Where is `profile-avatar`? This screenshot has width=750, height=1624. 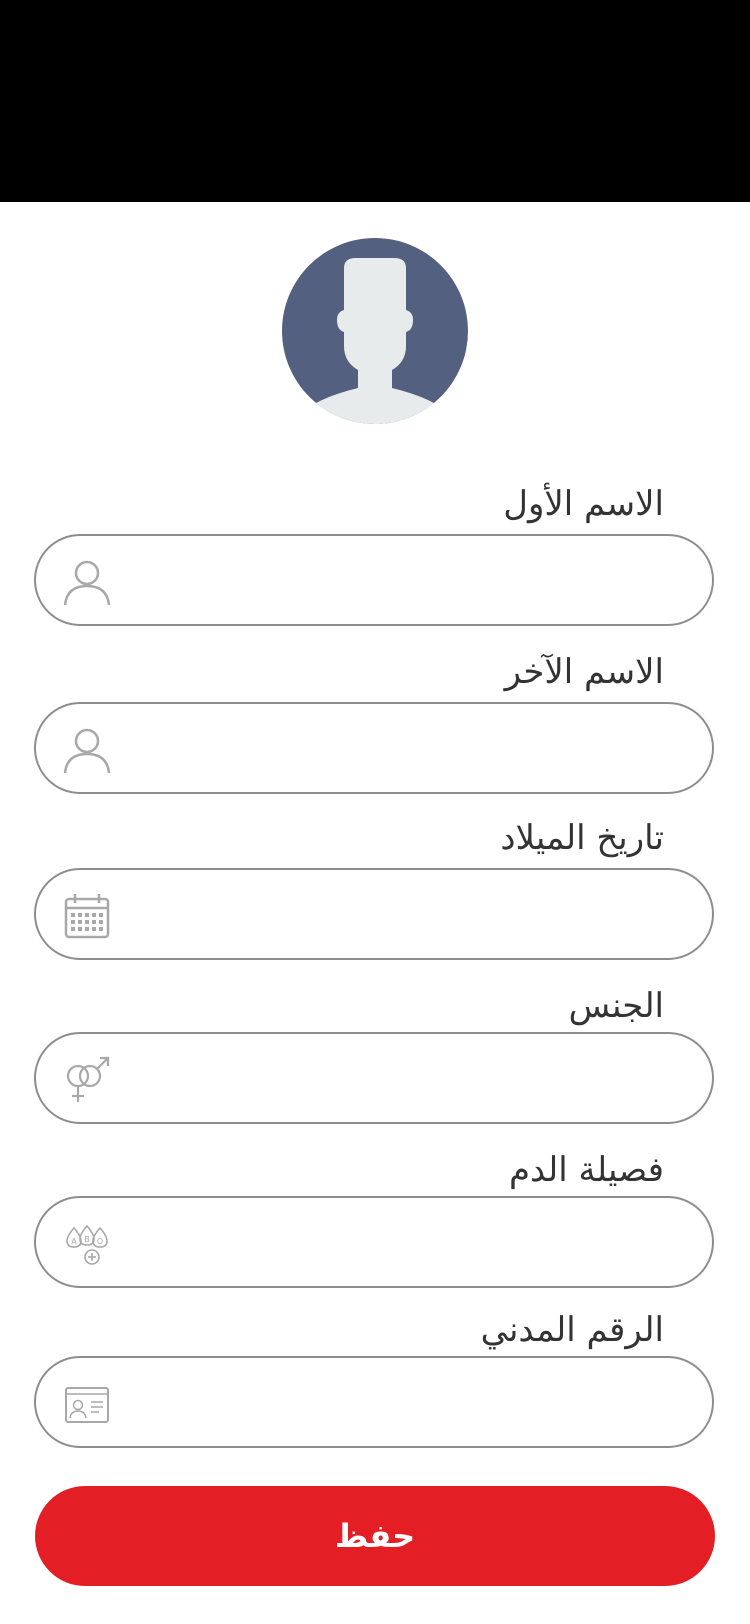 profile-avatar is located at coordinates (375, 331).